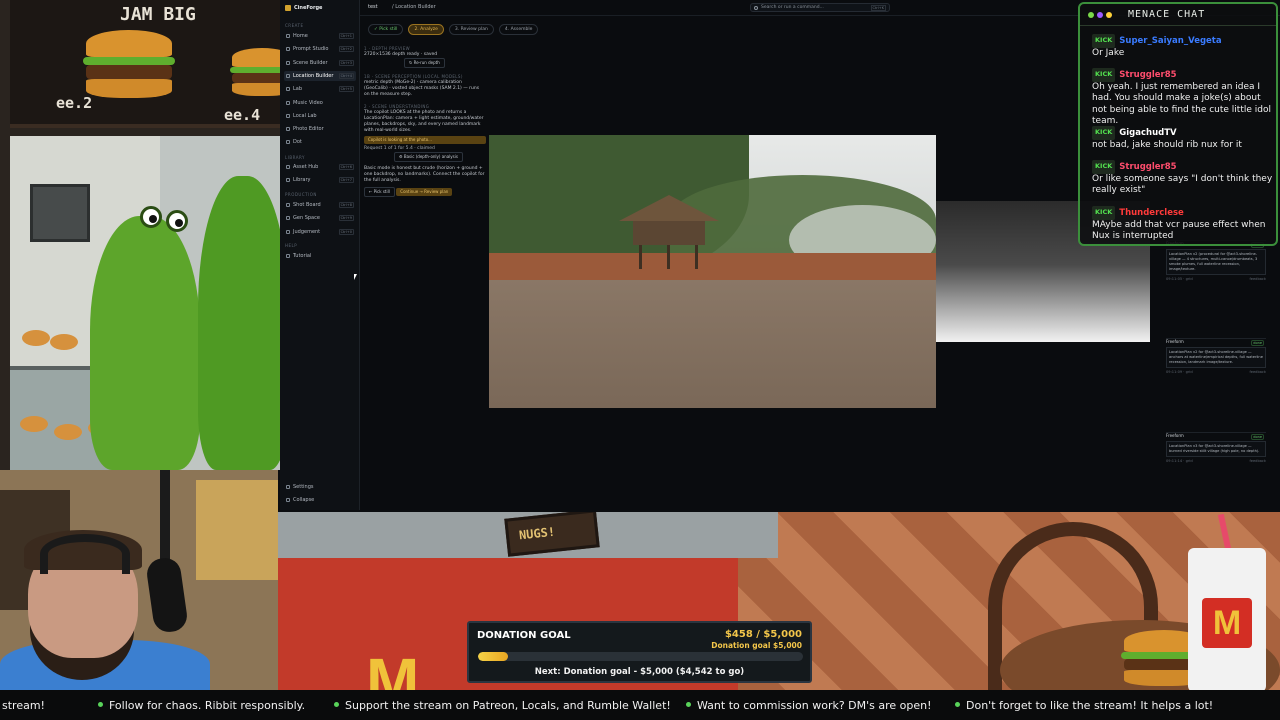 The width and height of the screenshot is (1280, 720). What do you see at coordinates (304, 500) in the screenshot?
I see `sidebar-item-label: Collapse` at bounding box center [304, 500].